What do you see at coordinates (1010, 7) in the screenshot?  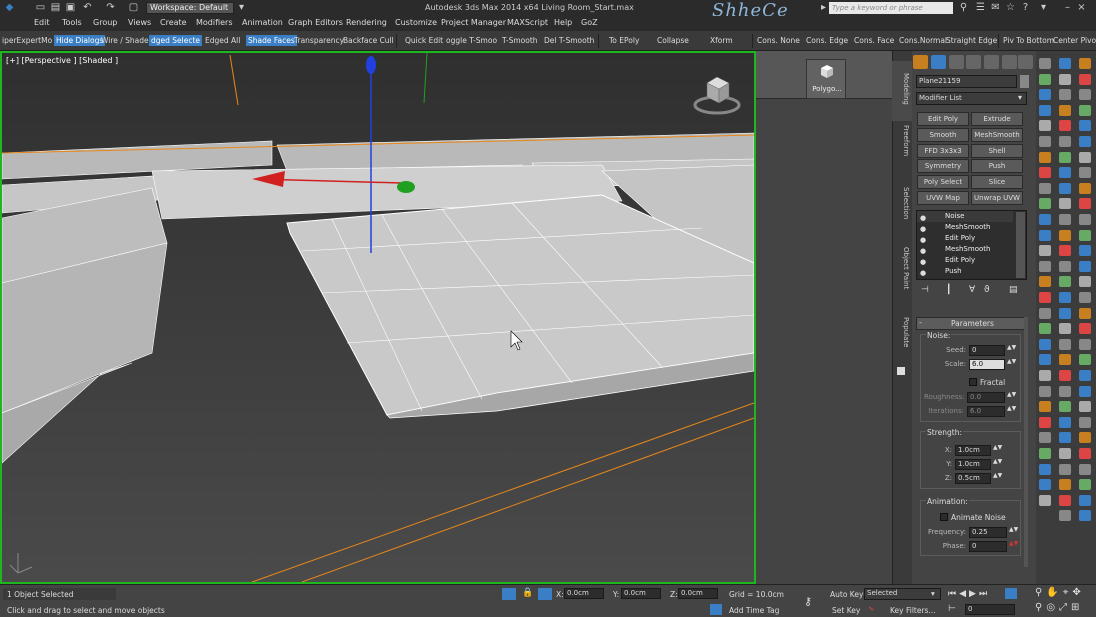 I see `star-icon: ☆` at bounding box center [1010, 7].